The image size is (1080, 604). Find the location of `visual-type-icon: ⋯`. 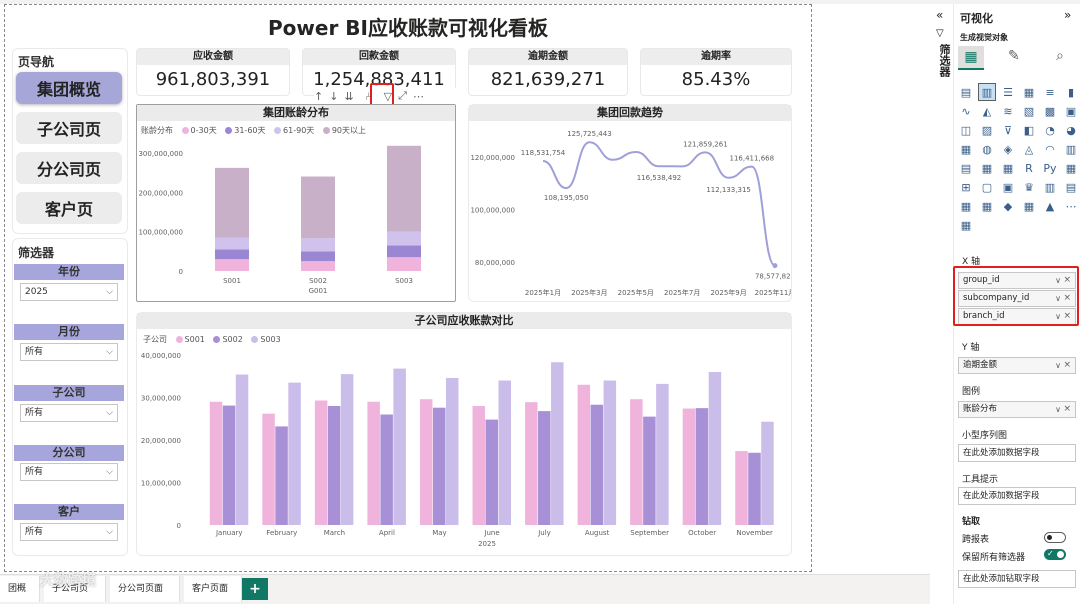

visual-type-icon: ⋯ is located at coordinates (1071, 206).